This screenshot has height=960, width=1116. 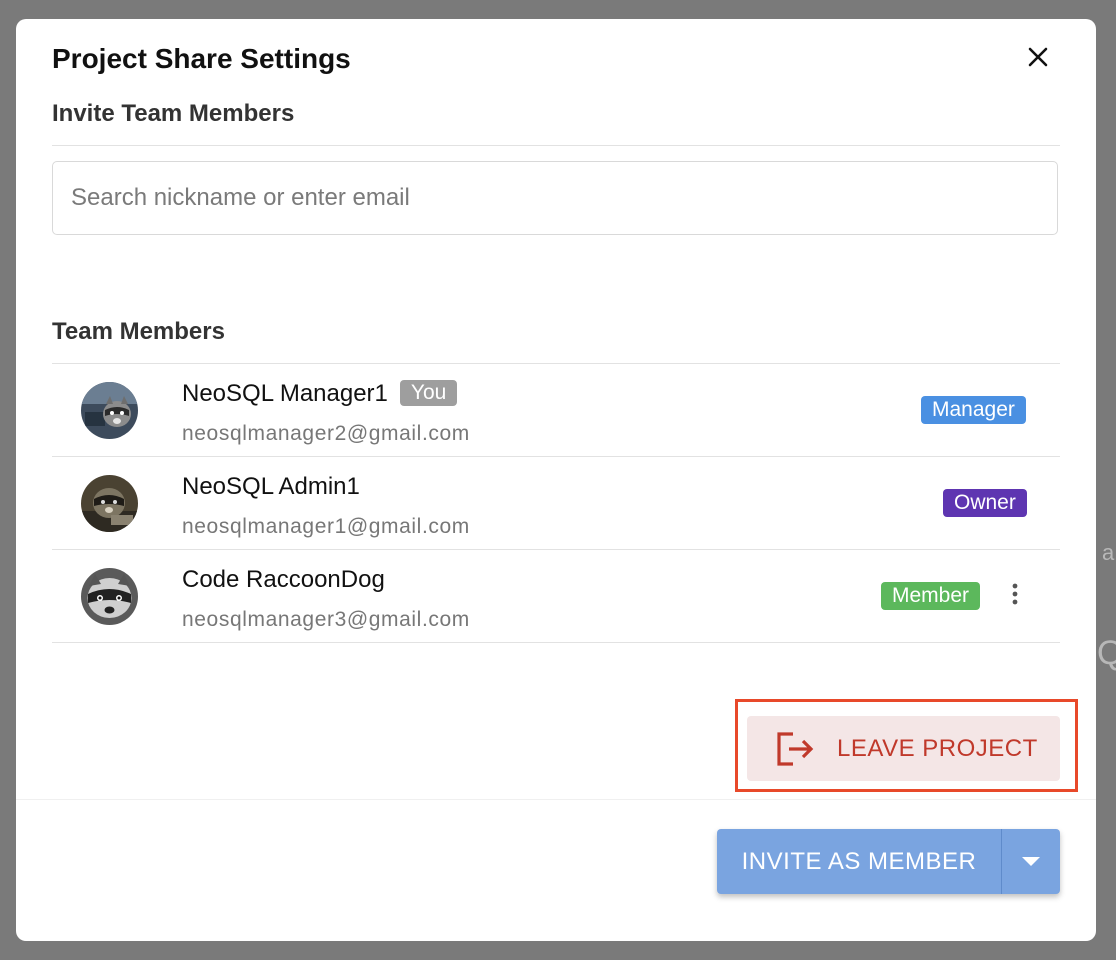 I want to click on role-badge: Owner, so click(x=985, y=503).